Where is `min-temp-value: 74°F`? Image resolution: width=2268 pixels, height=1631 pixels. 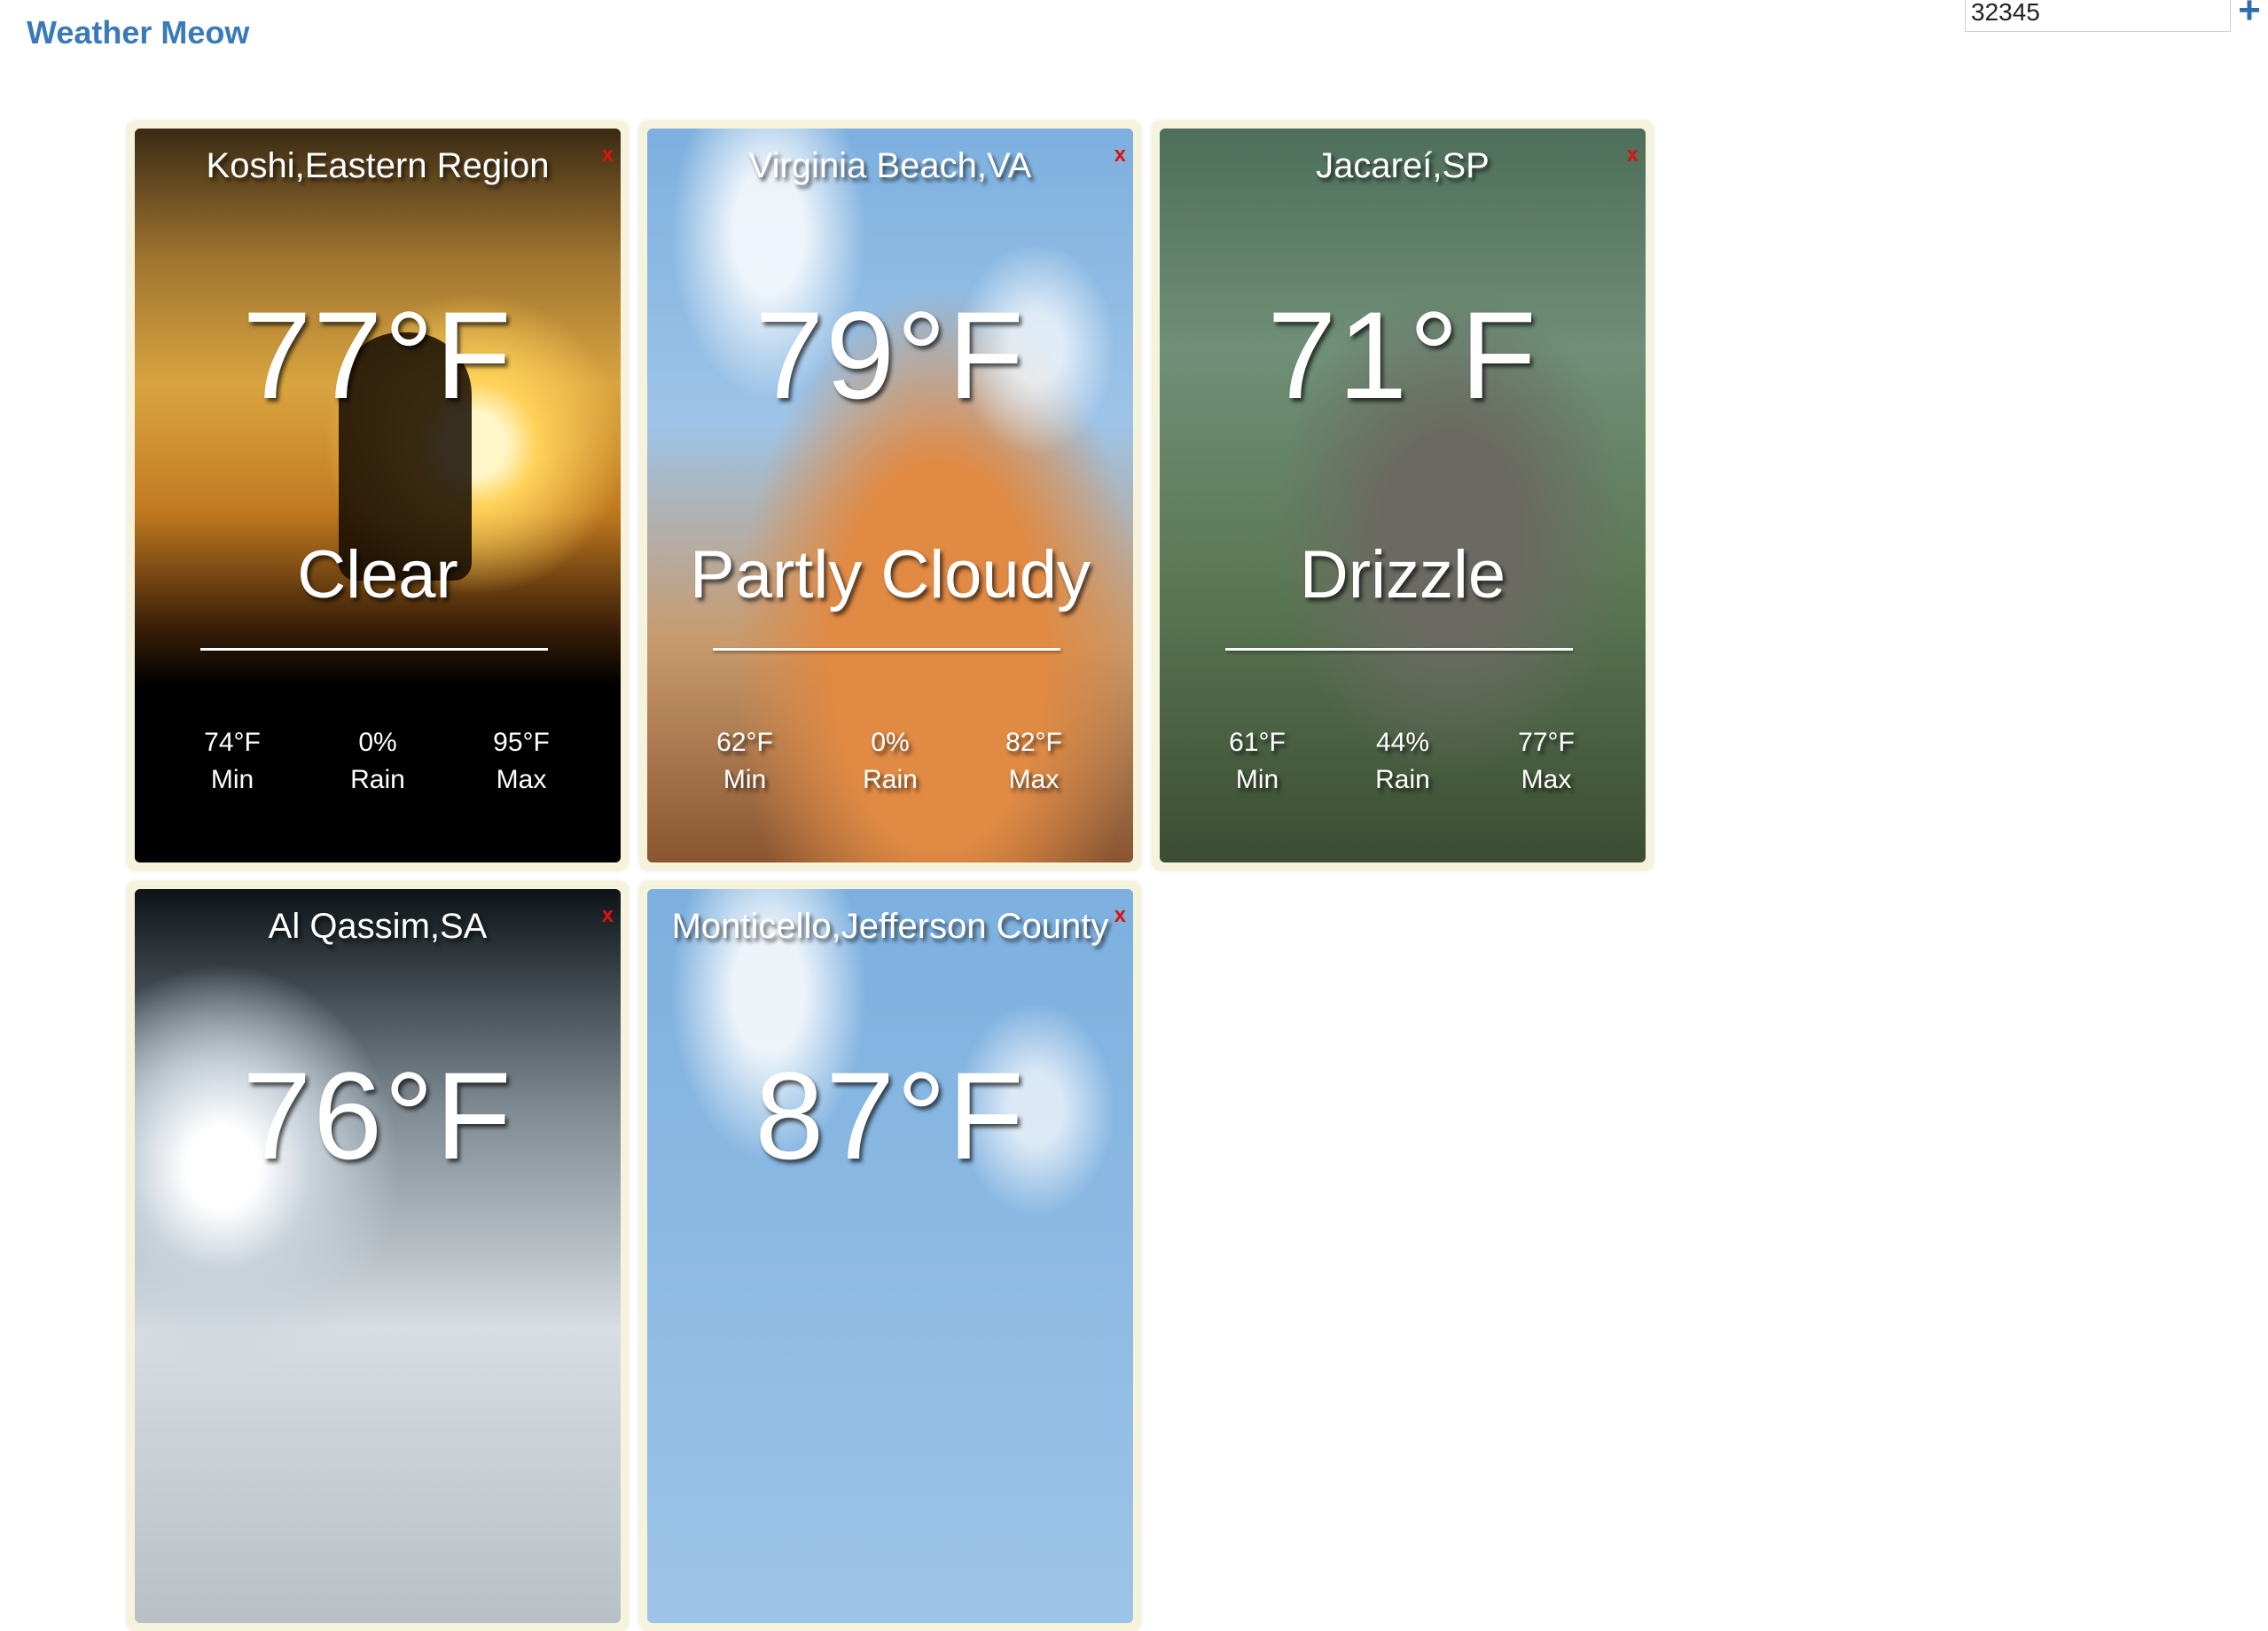 min-temp-value: 74°F is located at coordinates (232, 742).